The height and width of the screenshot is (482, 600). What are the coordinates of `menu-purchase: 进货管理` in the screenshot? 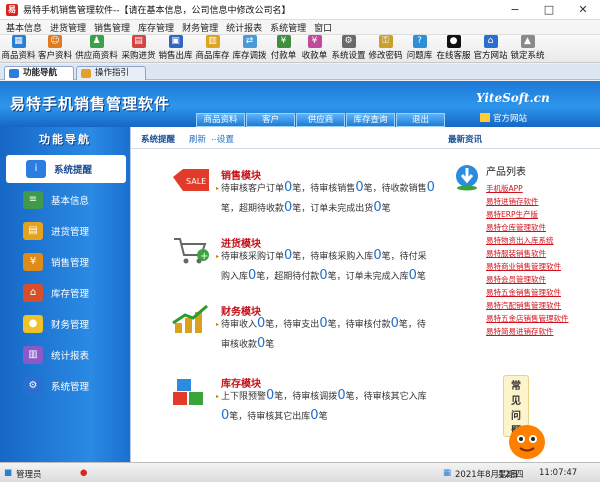 It's located at (68, 27).